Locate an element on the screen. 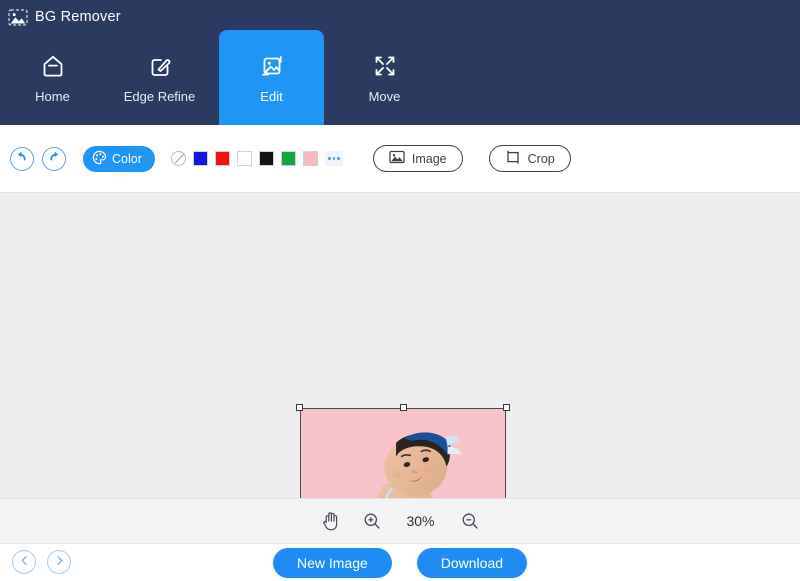 The width and height of the screenshot is (800, 581). resize-handle-nw is located at coordinates (299, 407).